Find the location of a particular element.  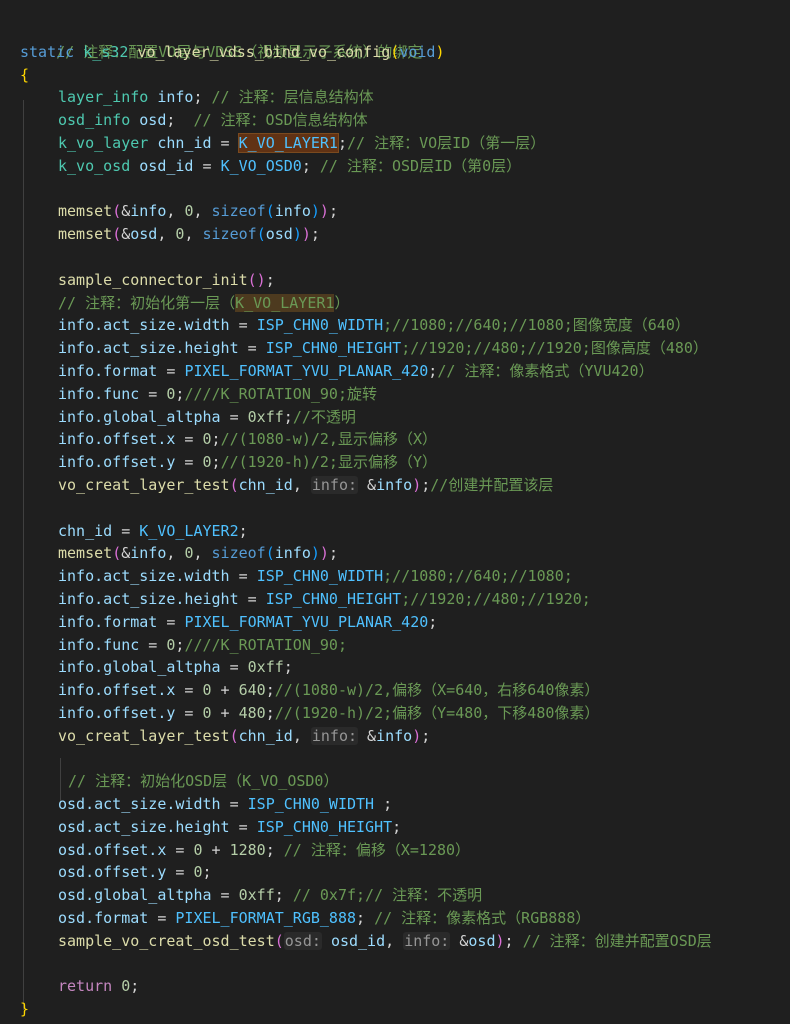

code-line-28: info.func = 0;////K_ROTATION_90; is located at coordinates (395, 645).